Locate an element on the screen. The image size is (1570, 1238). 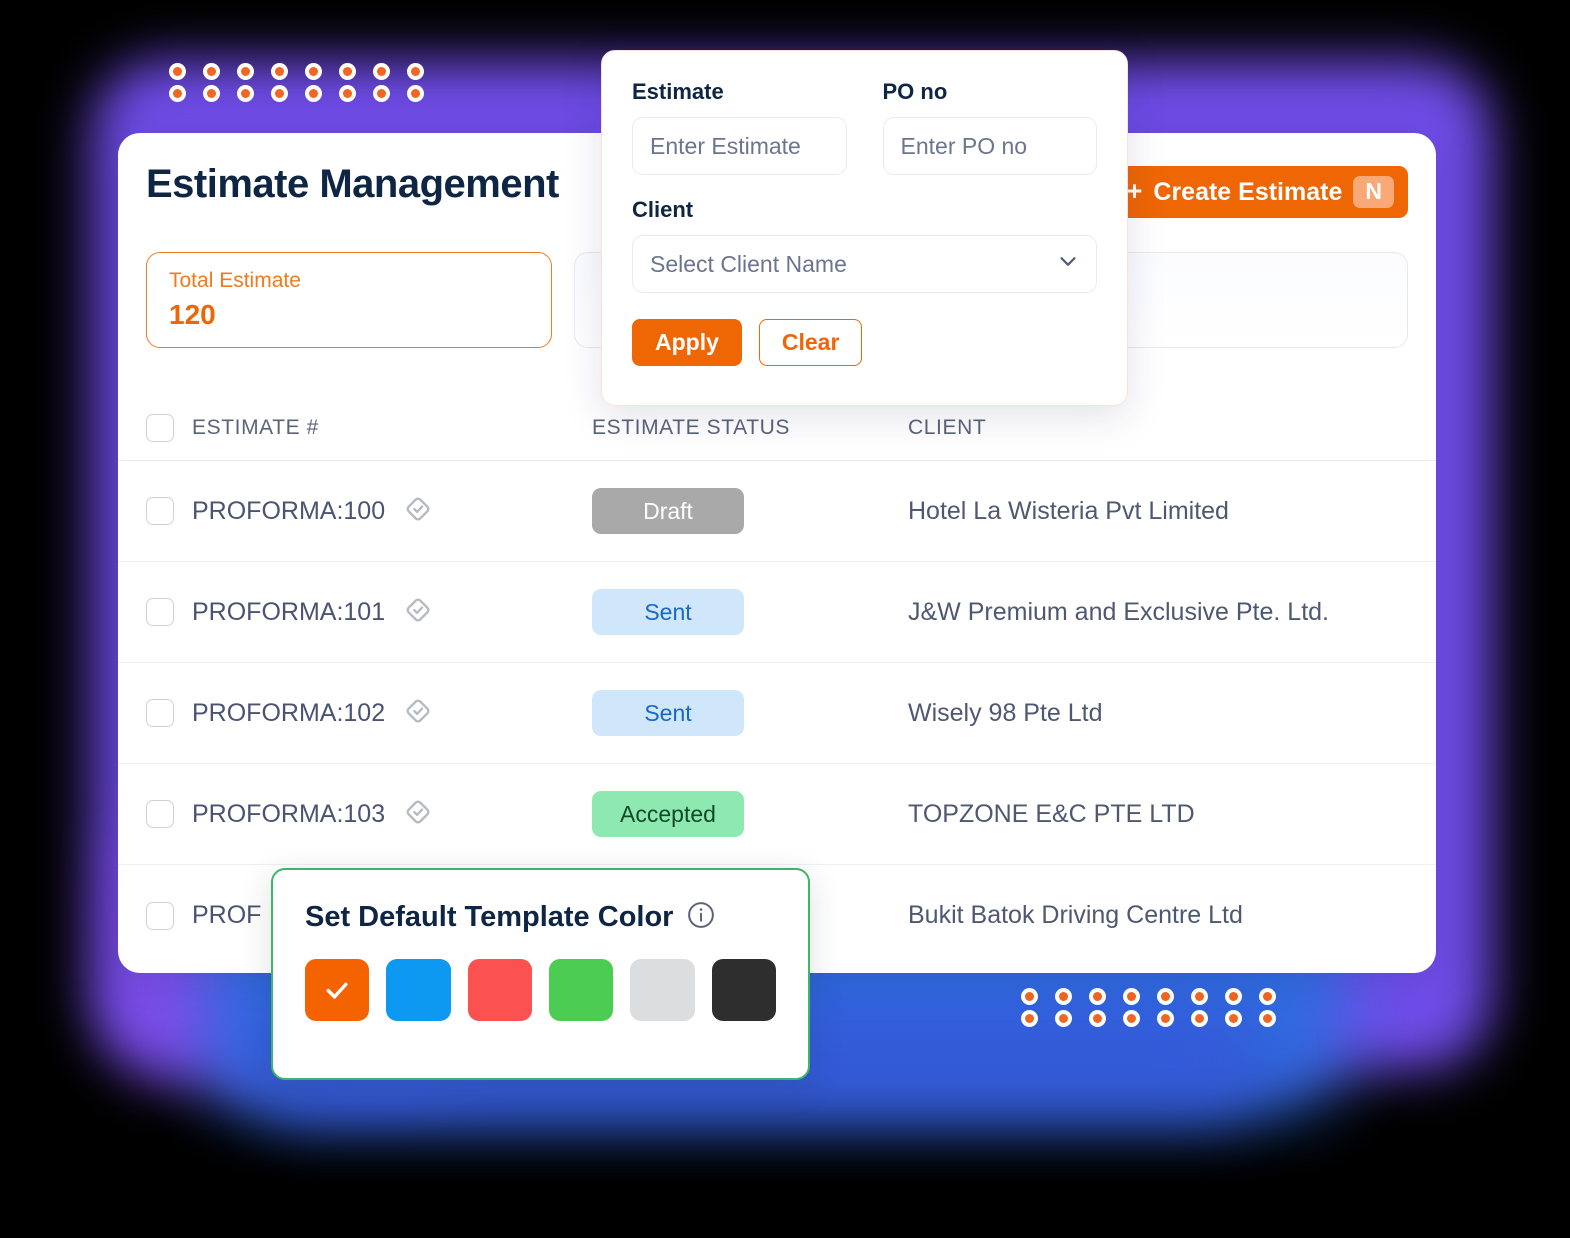
table-row: PROFORMA:102 Sent Wisely 98 Pte Ltd is located at coordinates (777, 713).